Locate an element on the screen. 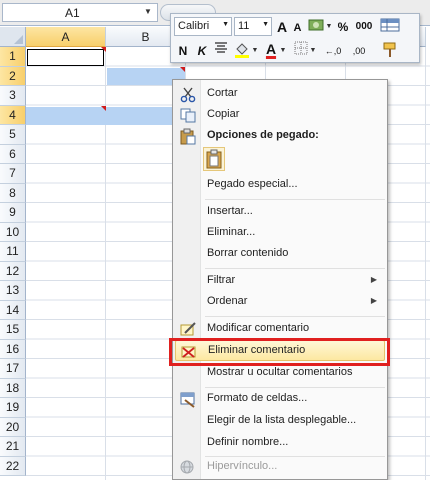 Image resolution: width=430 pixels, height=480 pixels. font-size-combo: 11 ▼ is located at coordinates (253, 26).